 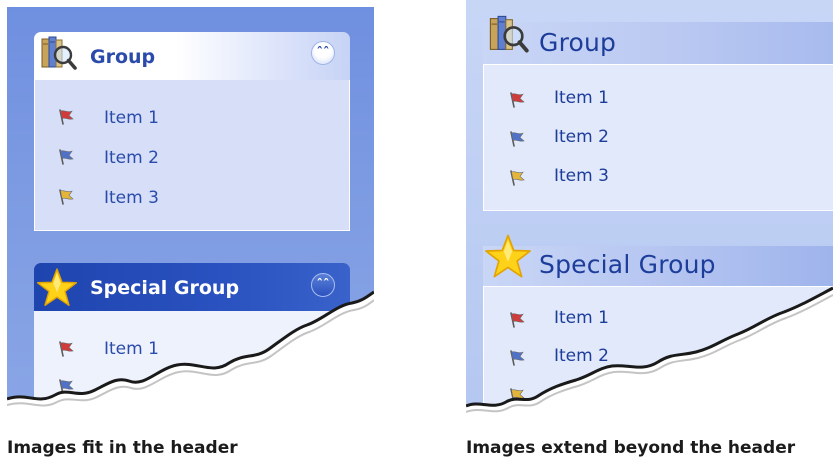 I want to click on left-caption: Images fit in the header, so click(x=122, y=448).